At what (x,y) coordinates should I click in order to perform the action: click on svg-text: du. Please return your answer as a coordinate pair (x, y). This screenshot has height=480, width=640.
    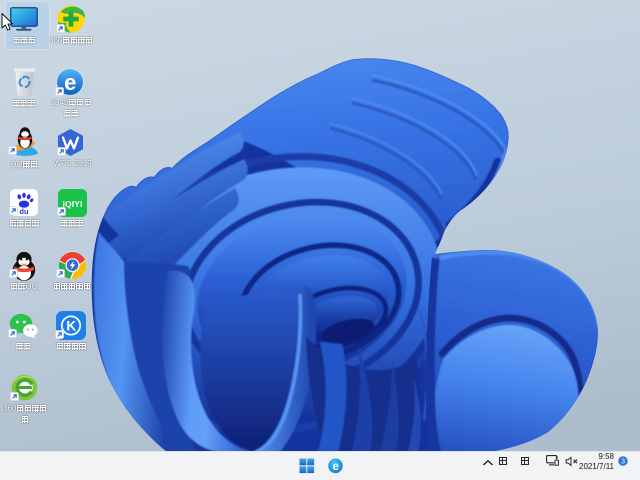
    Looking at the image, I should click on (24, 211).